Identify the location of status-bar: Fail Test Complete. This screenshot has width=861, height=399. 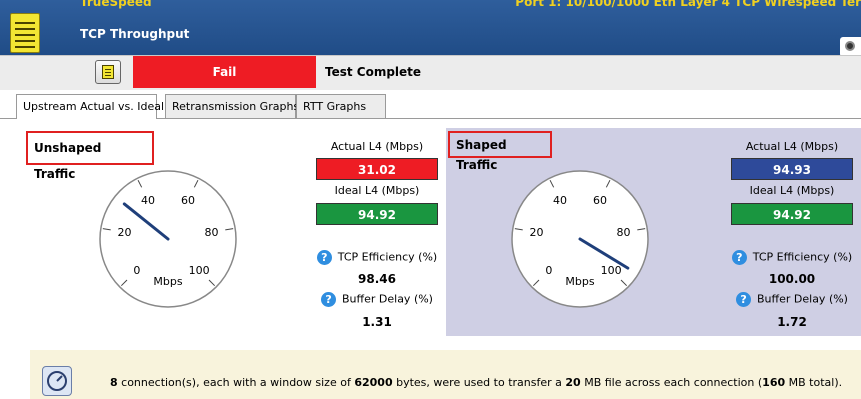
(430, 72).